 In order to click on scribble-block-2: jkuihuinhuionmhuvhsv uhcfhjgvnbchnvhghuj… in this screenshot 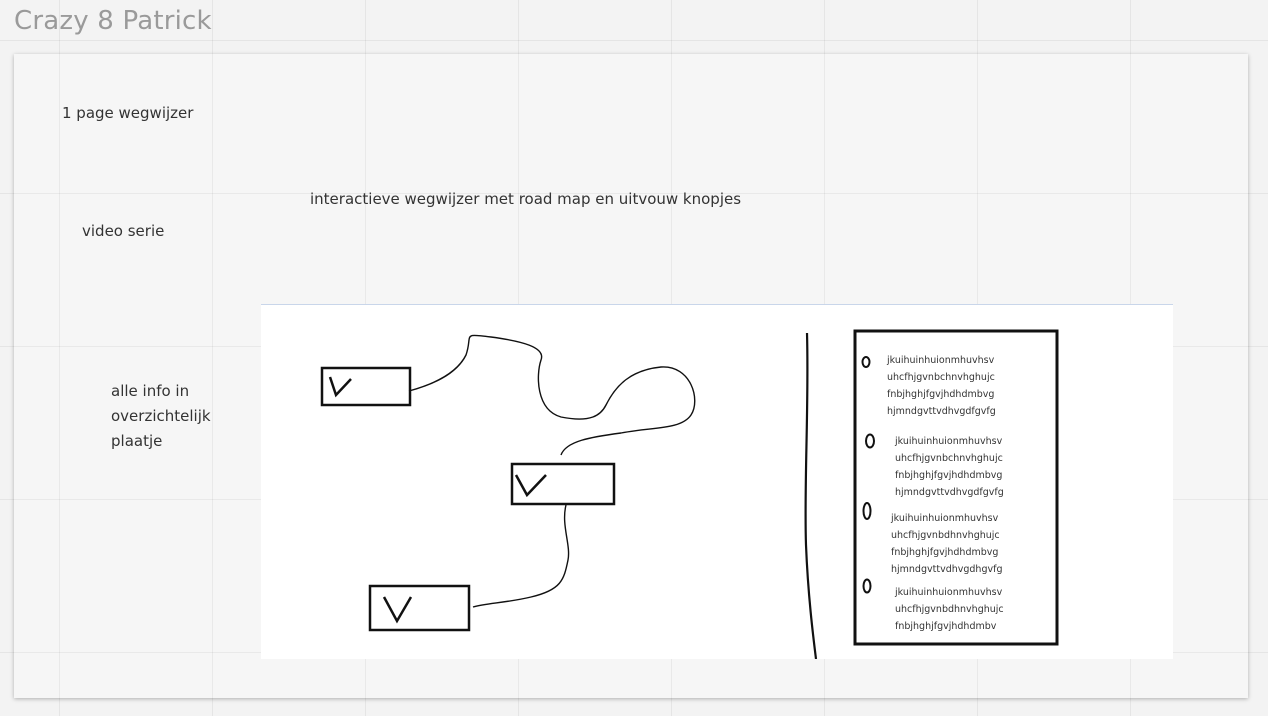, I will do `click(949, 467)`.